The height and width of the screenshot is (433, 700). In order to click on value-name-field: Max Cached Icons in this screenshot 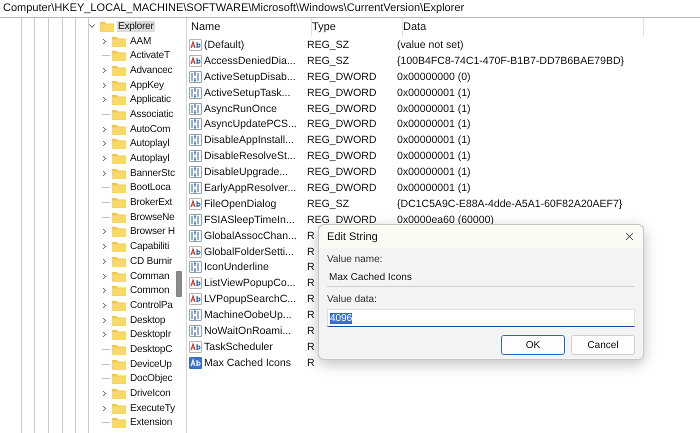, I will do `click(481, 278)`.